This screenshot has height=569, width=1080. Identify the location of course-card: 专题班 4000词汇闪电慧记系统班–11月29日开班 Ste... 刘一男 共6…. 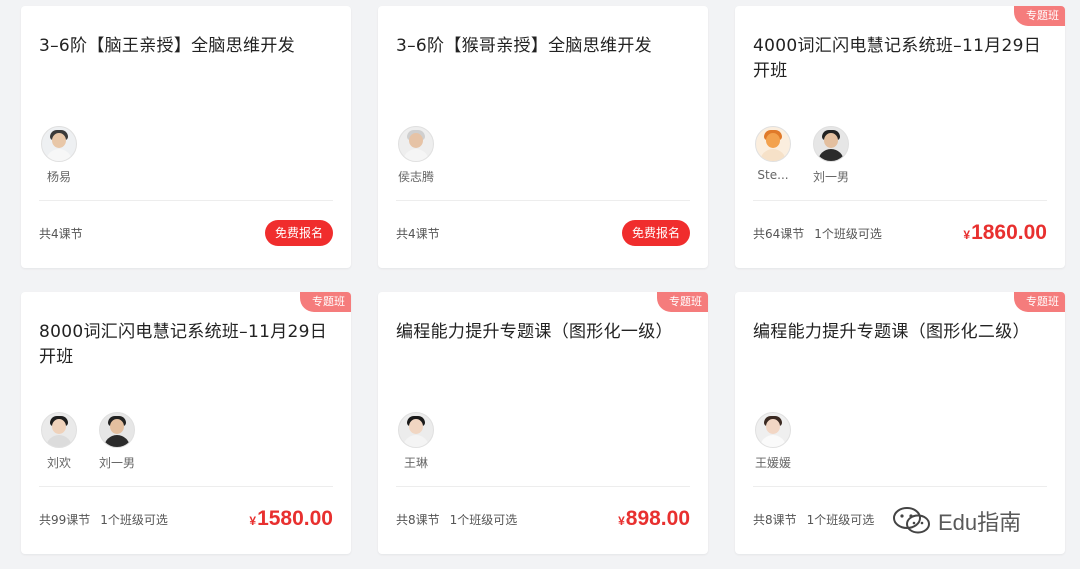
(900, 137).